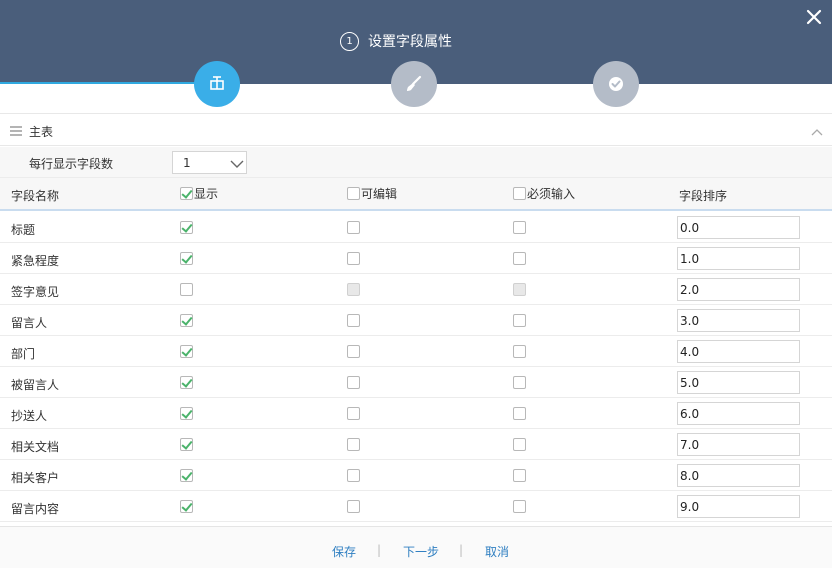  I want to click on table-row: 签字意见, so click(416, 289).